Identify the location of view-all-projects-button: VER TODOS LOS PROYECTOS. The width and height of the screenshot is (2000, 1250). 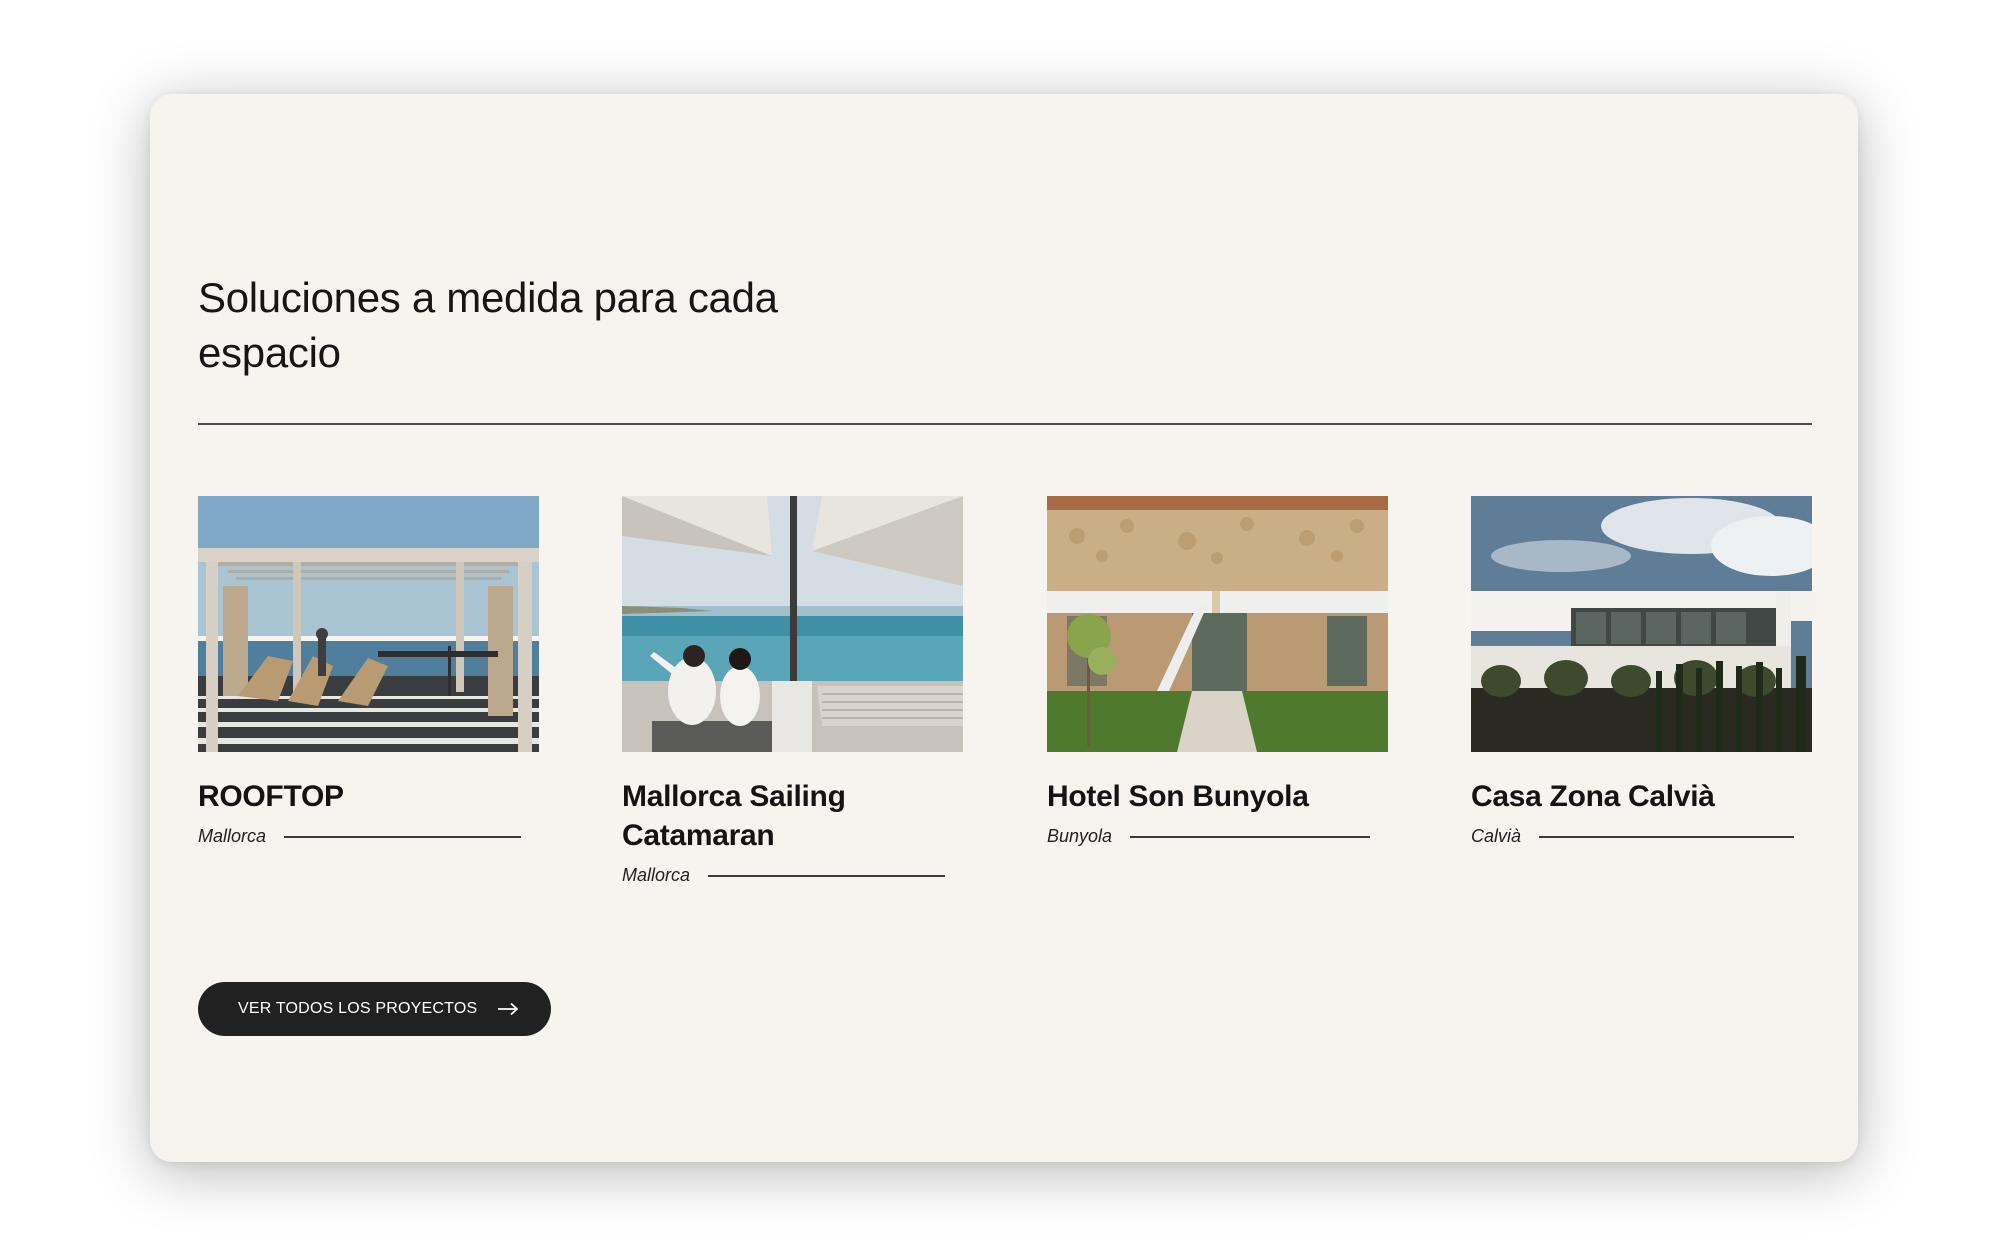
(374, 1009).